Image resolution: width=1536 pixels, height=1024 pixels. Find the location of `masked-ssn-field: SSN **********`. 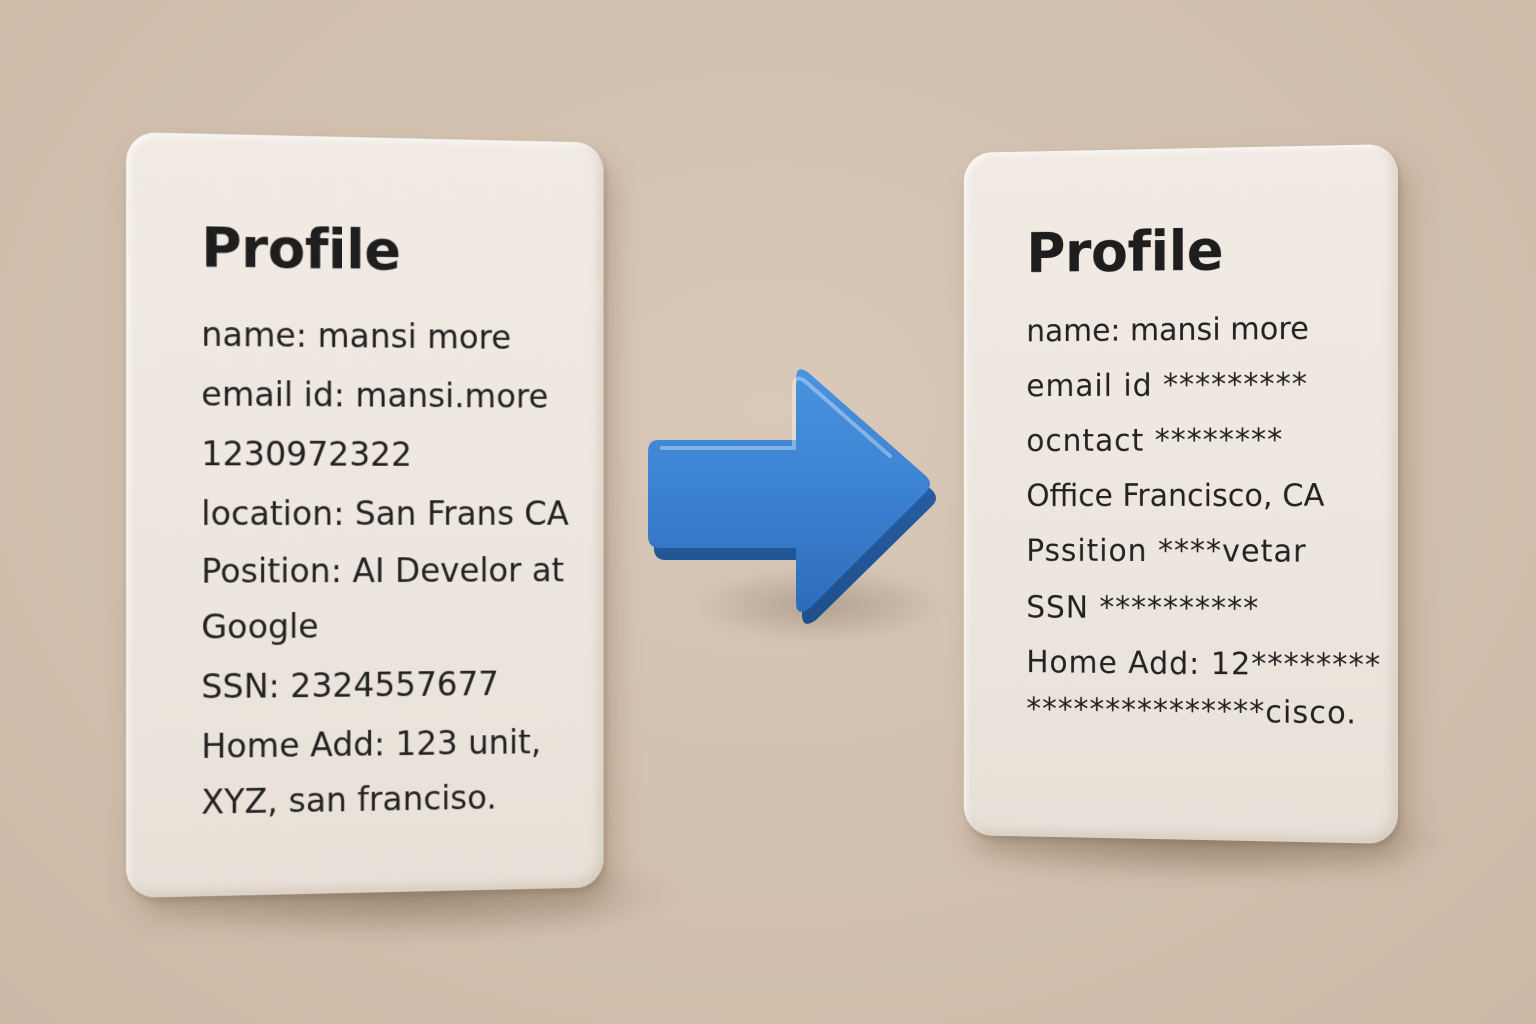

masked-ssn-field: SSN ********** is located at coordinates (1143, 608).